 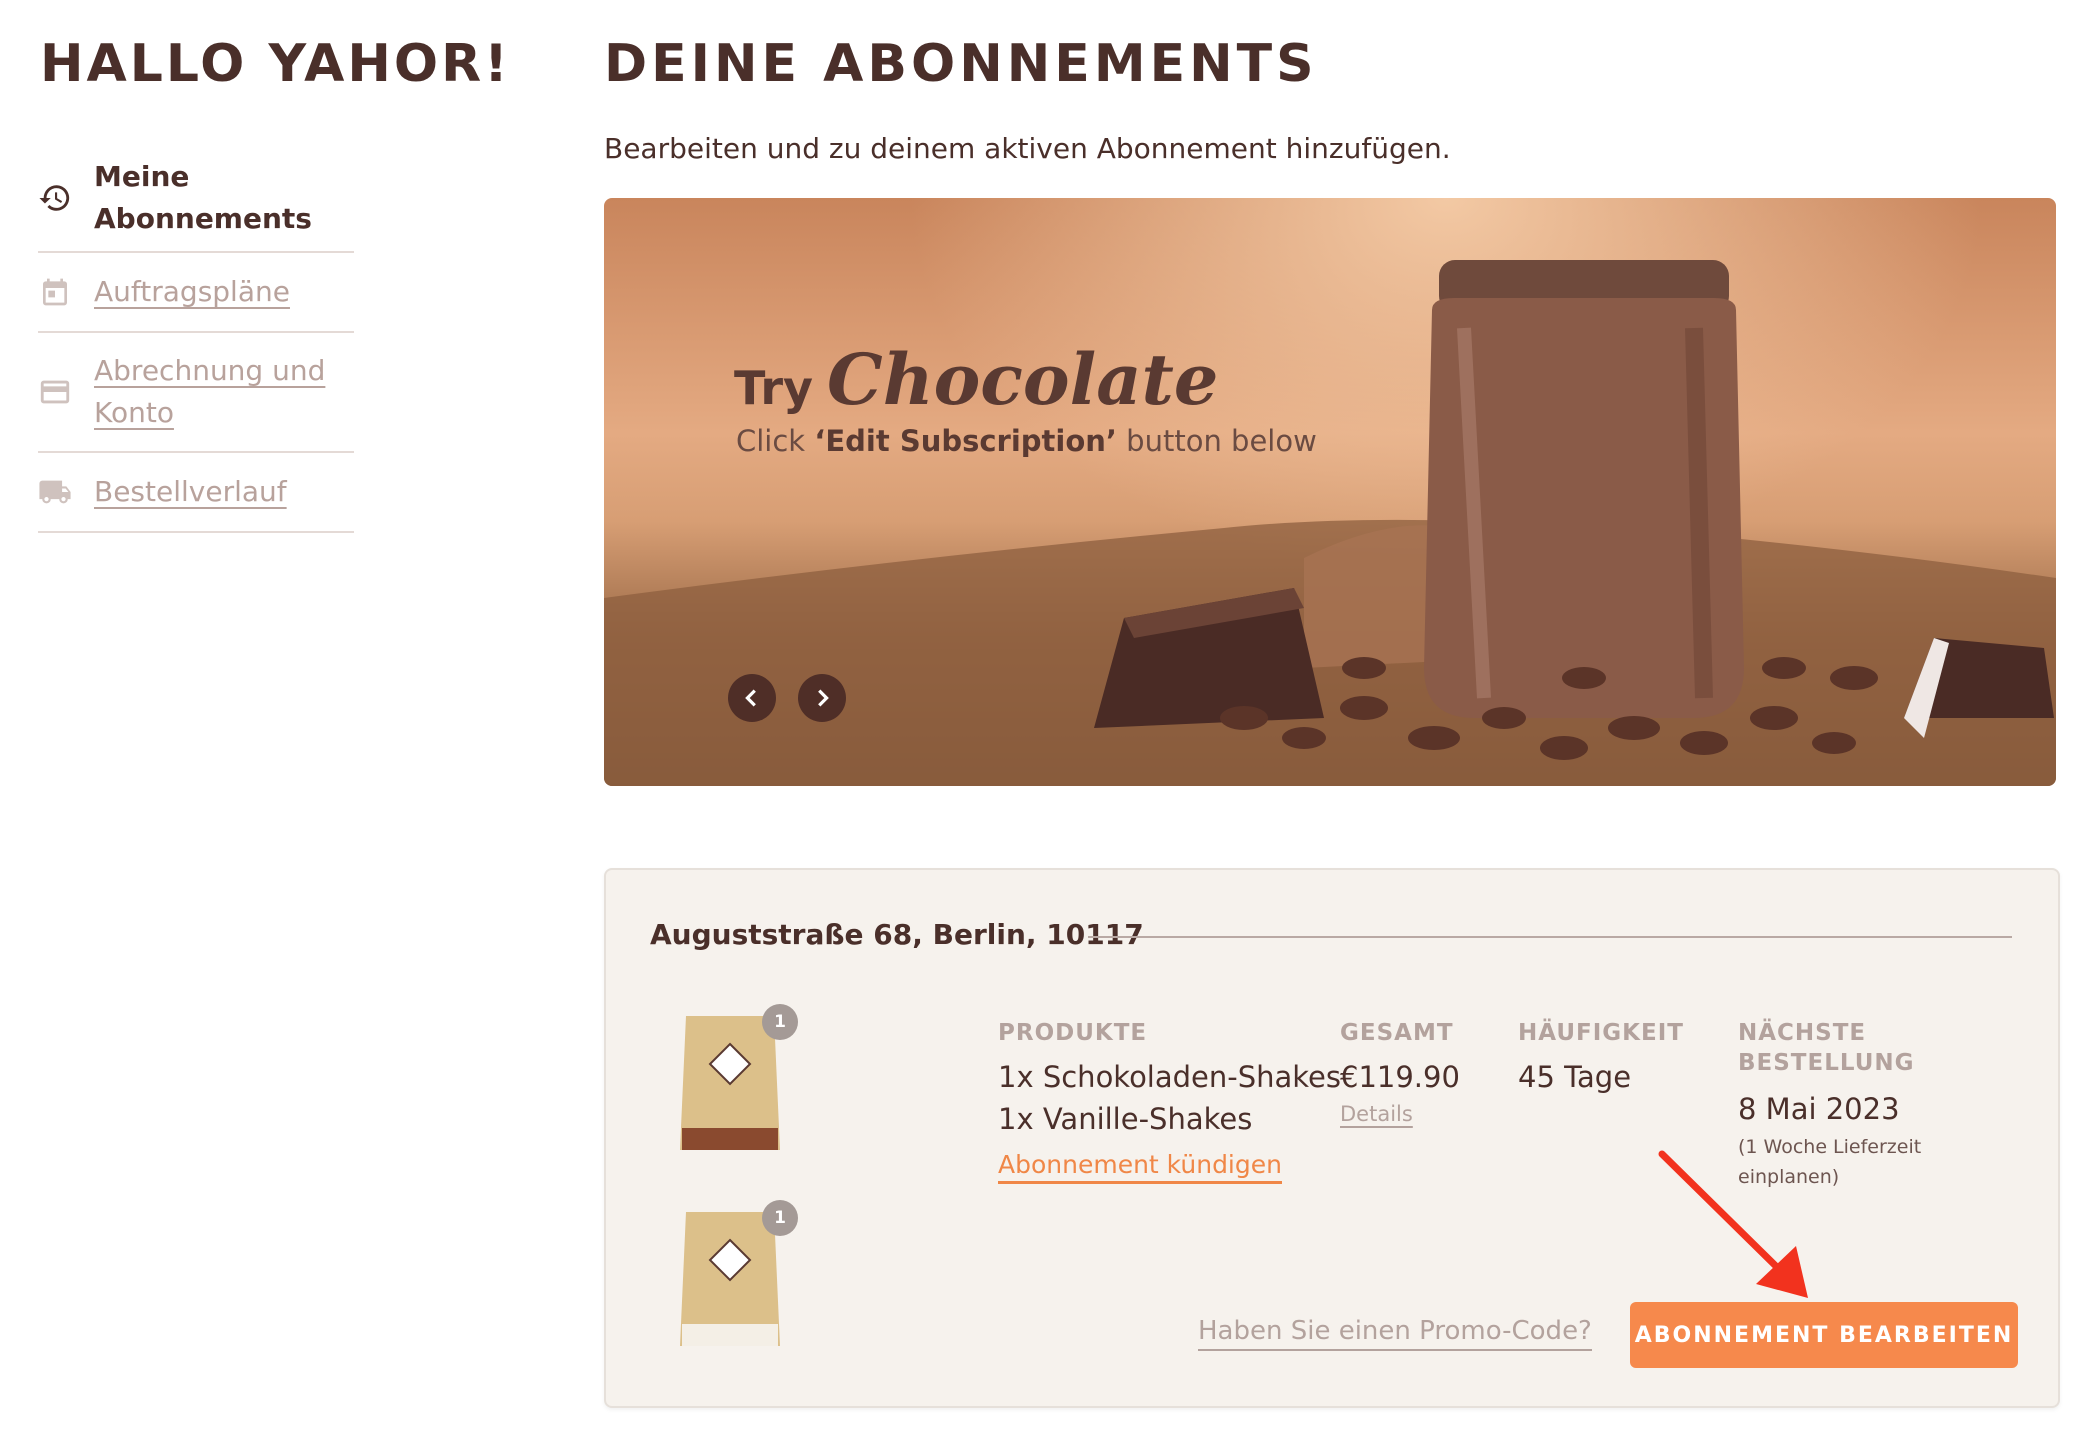 I want to click on greeting-heading: HALLO YAHOR!, so click(x=275, y=64).